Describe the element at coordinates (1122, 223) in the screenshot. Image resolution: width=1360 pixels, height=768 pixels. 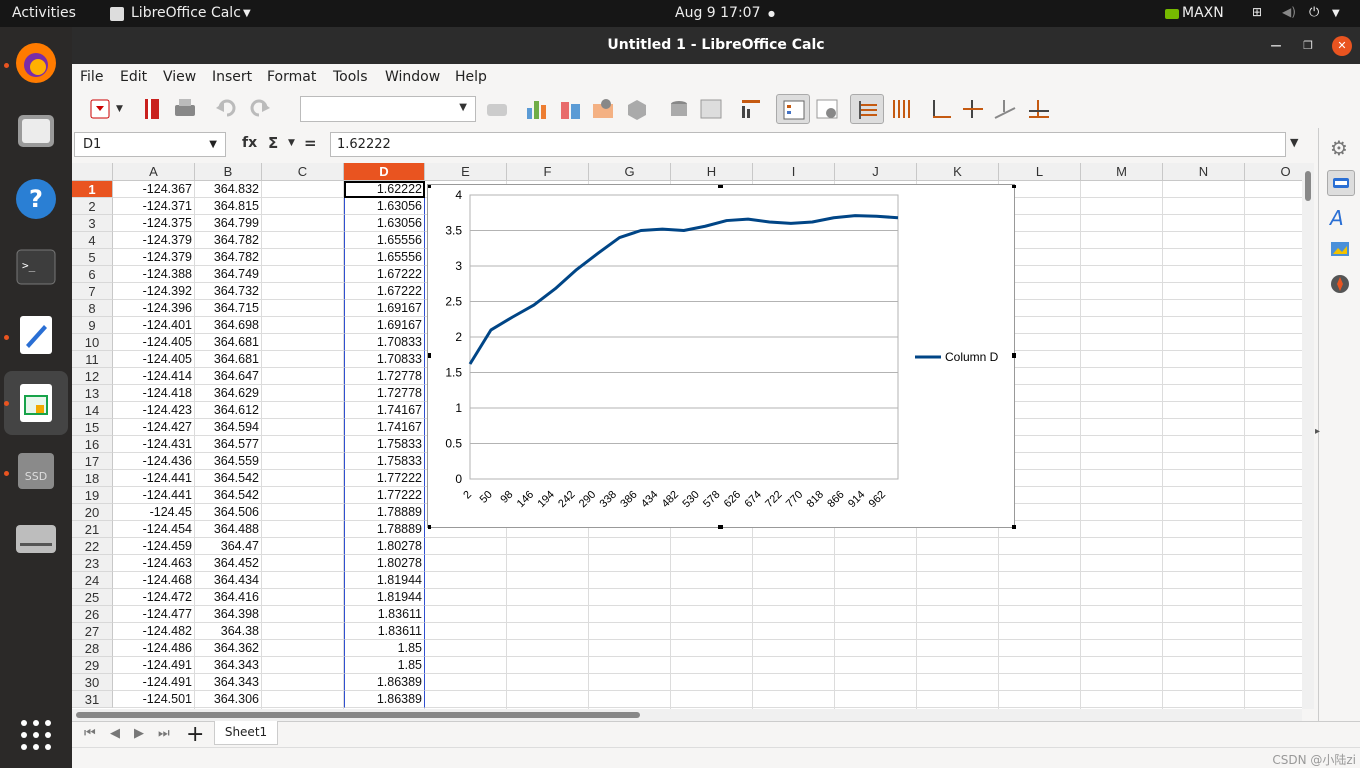
I see `cell-m3` at that location.